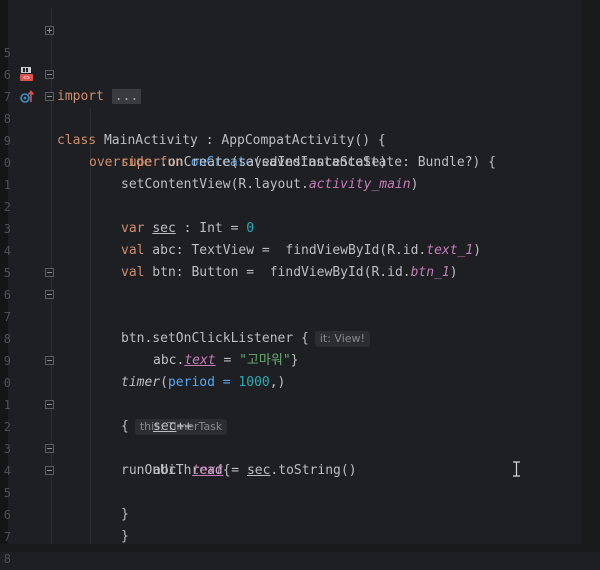 Image resolution: width=600 pixels, height=570 pixels. Describe the element at coordinates (287, 359) in the screenshot. I see `code-line: 9 timer(period = 1000,)` at that location.